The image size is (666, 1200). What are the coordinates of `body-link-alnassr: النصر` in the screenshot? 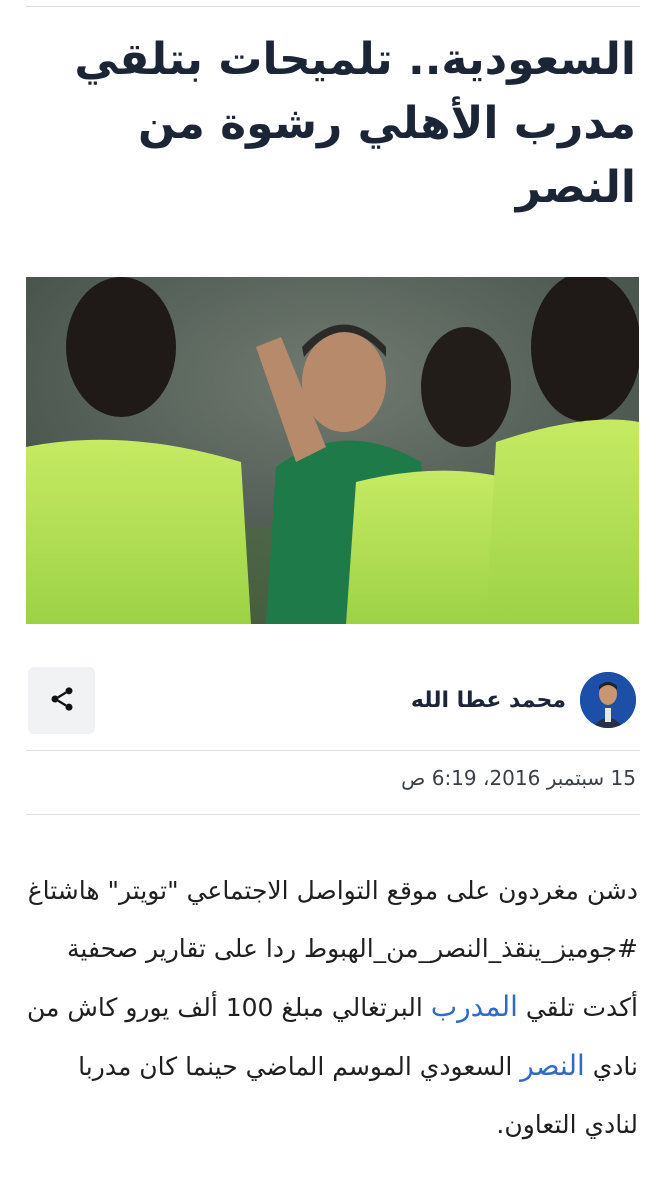 It's located at (552, 1065).